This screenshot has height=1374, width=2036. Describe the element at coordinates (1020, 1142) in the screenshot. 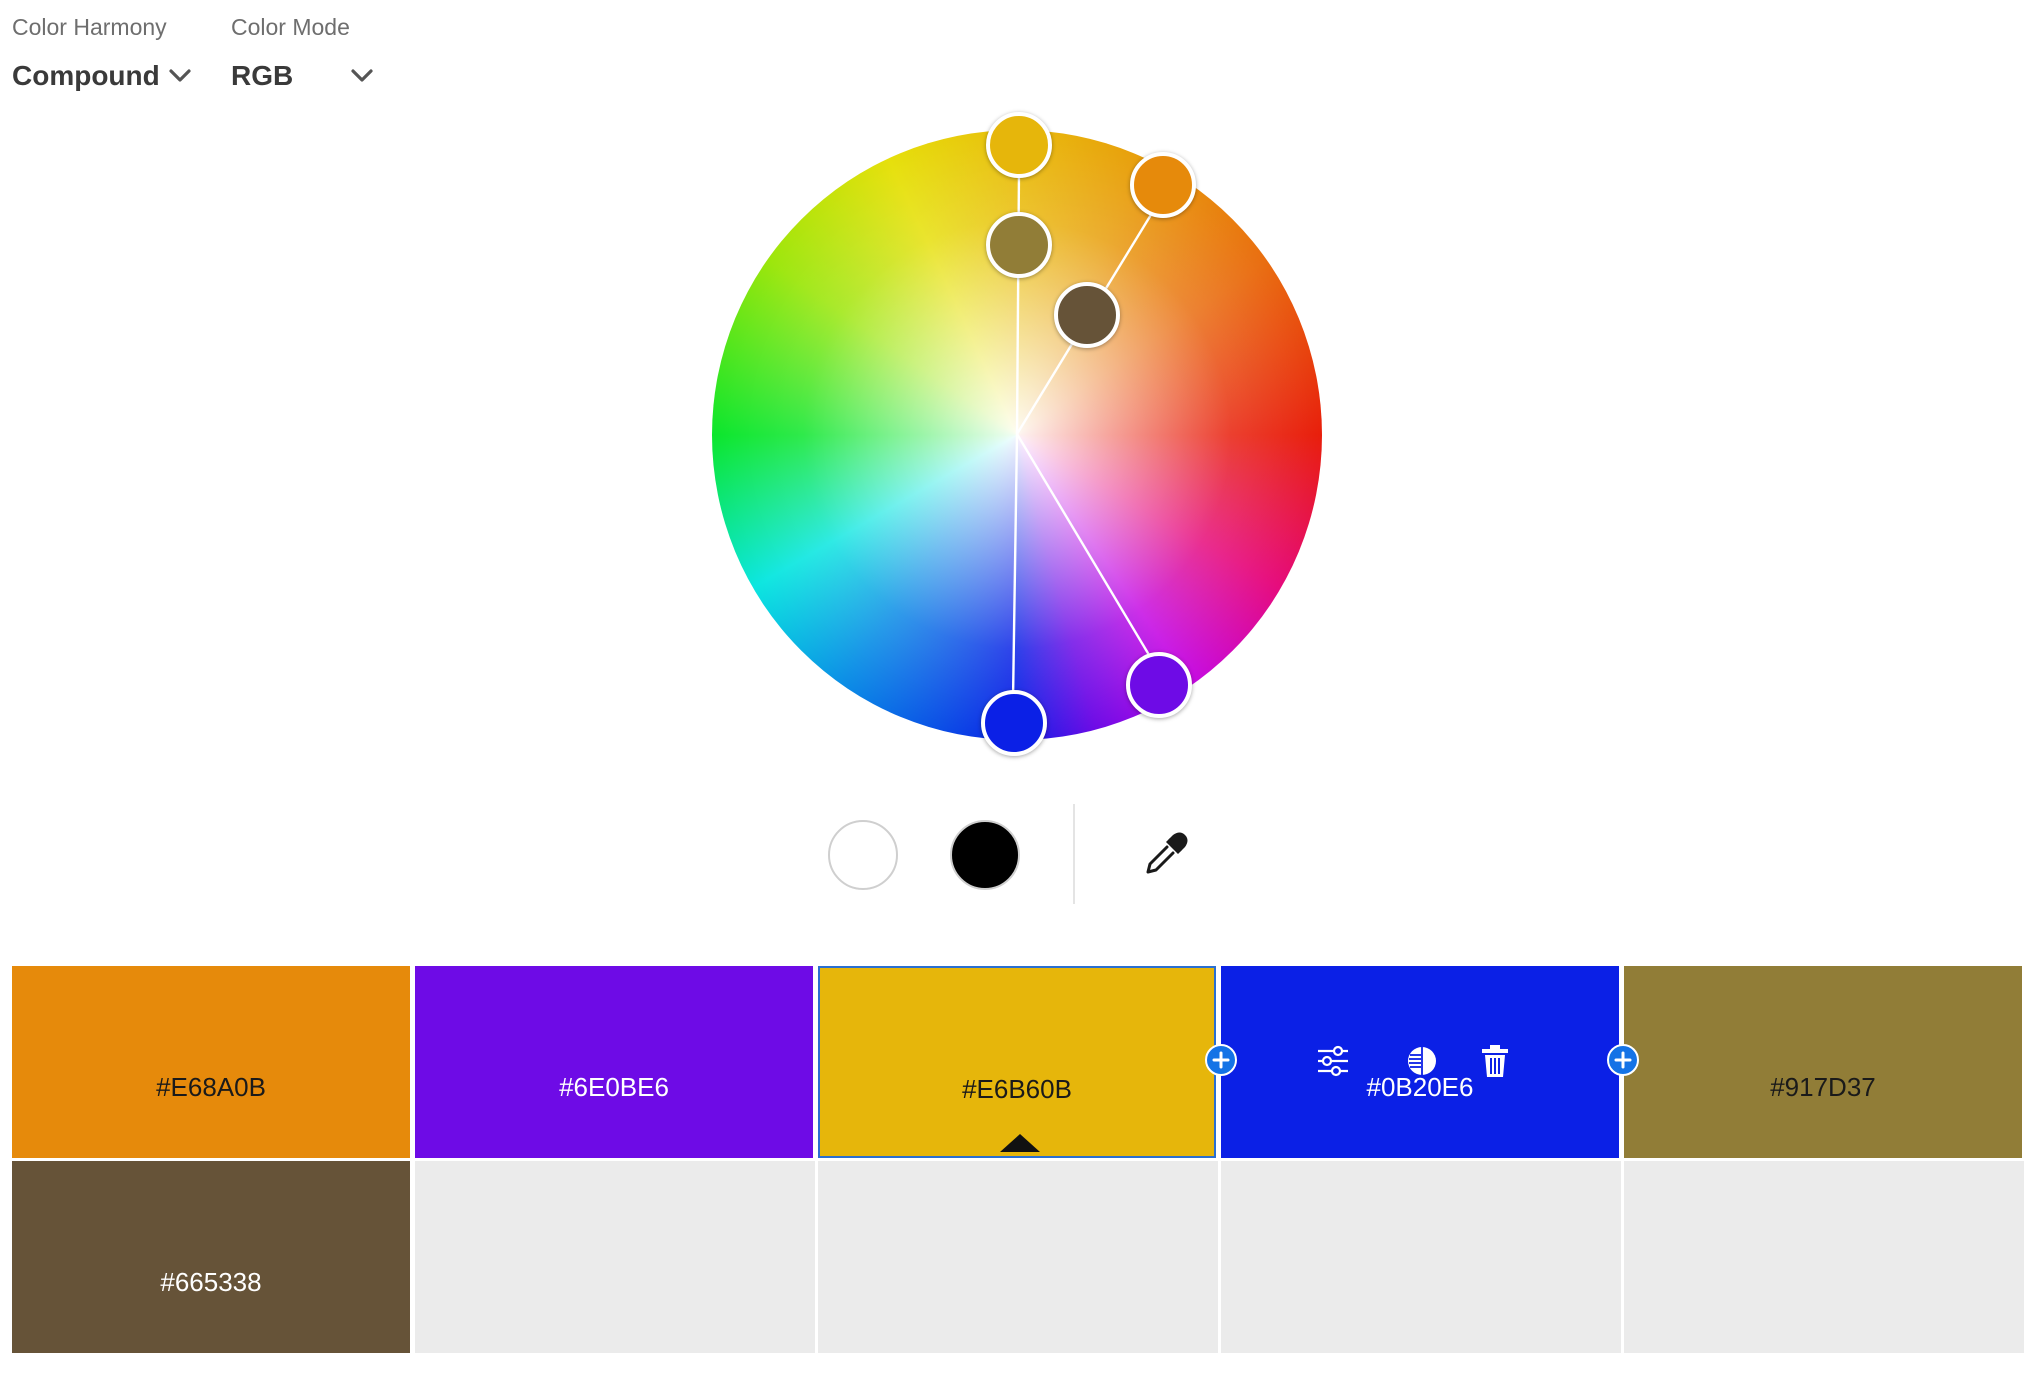

I see `caret-up-icon` at that location.